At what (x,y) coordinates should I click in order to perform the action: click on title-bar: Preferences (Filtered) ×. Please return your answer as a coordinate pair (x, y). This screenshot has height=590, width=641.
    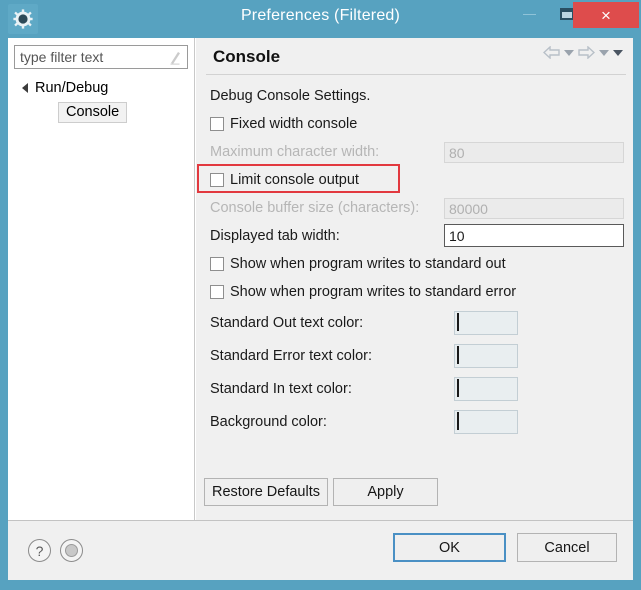
    Looking at the image, I should click on (320, 19).